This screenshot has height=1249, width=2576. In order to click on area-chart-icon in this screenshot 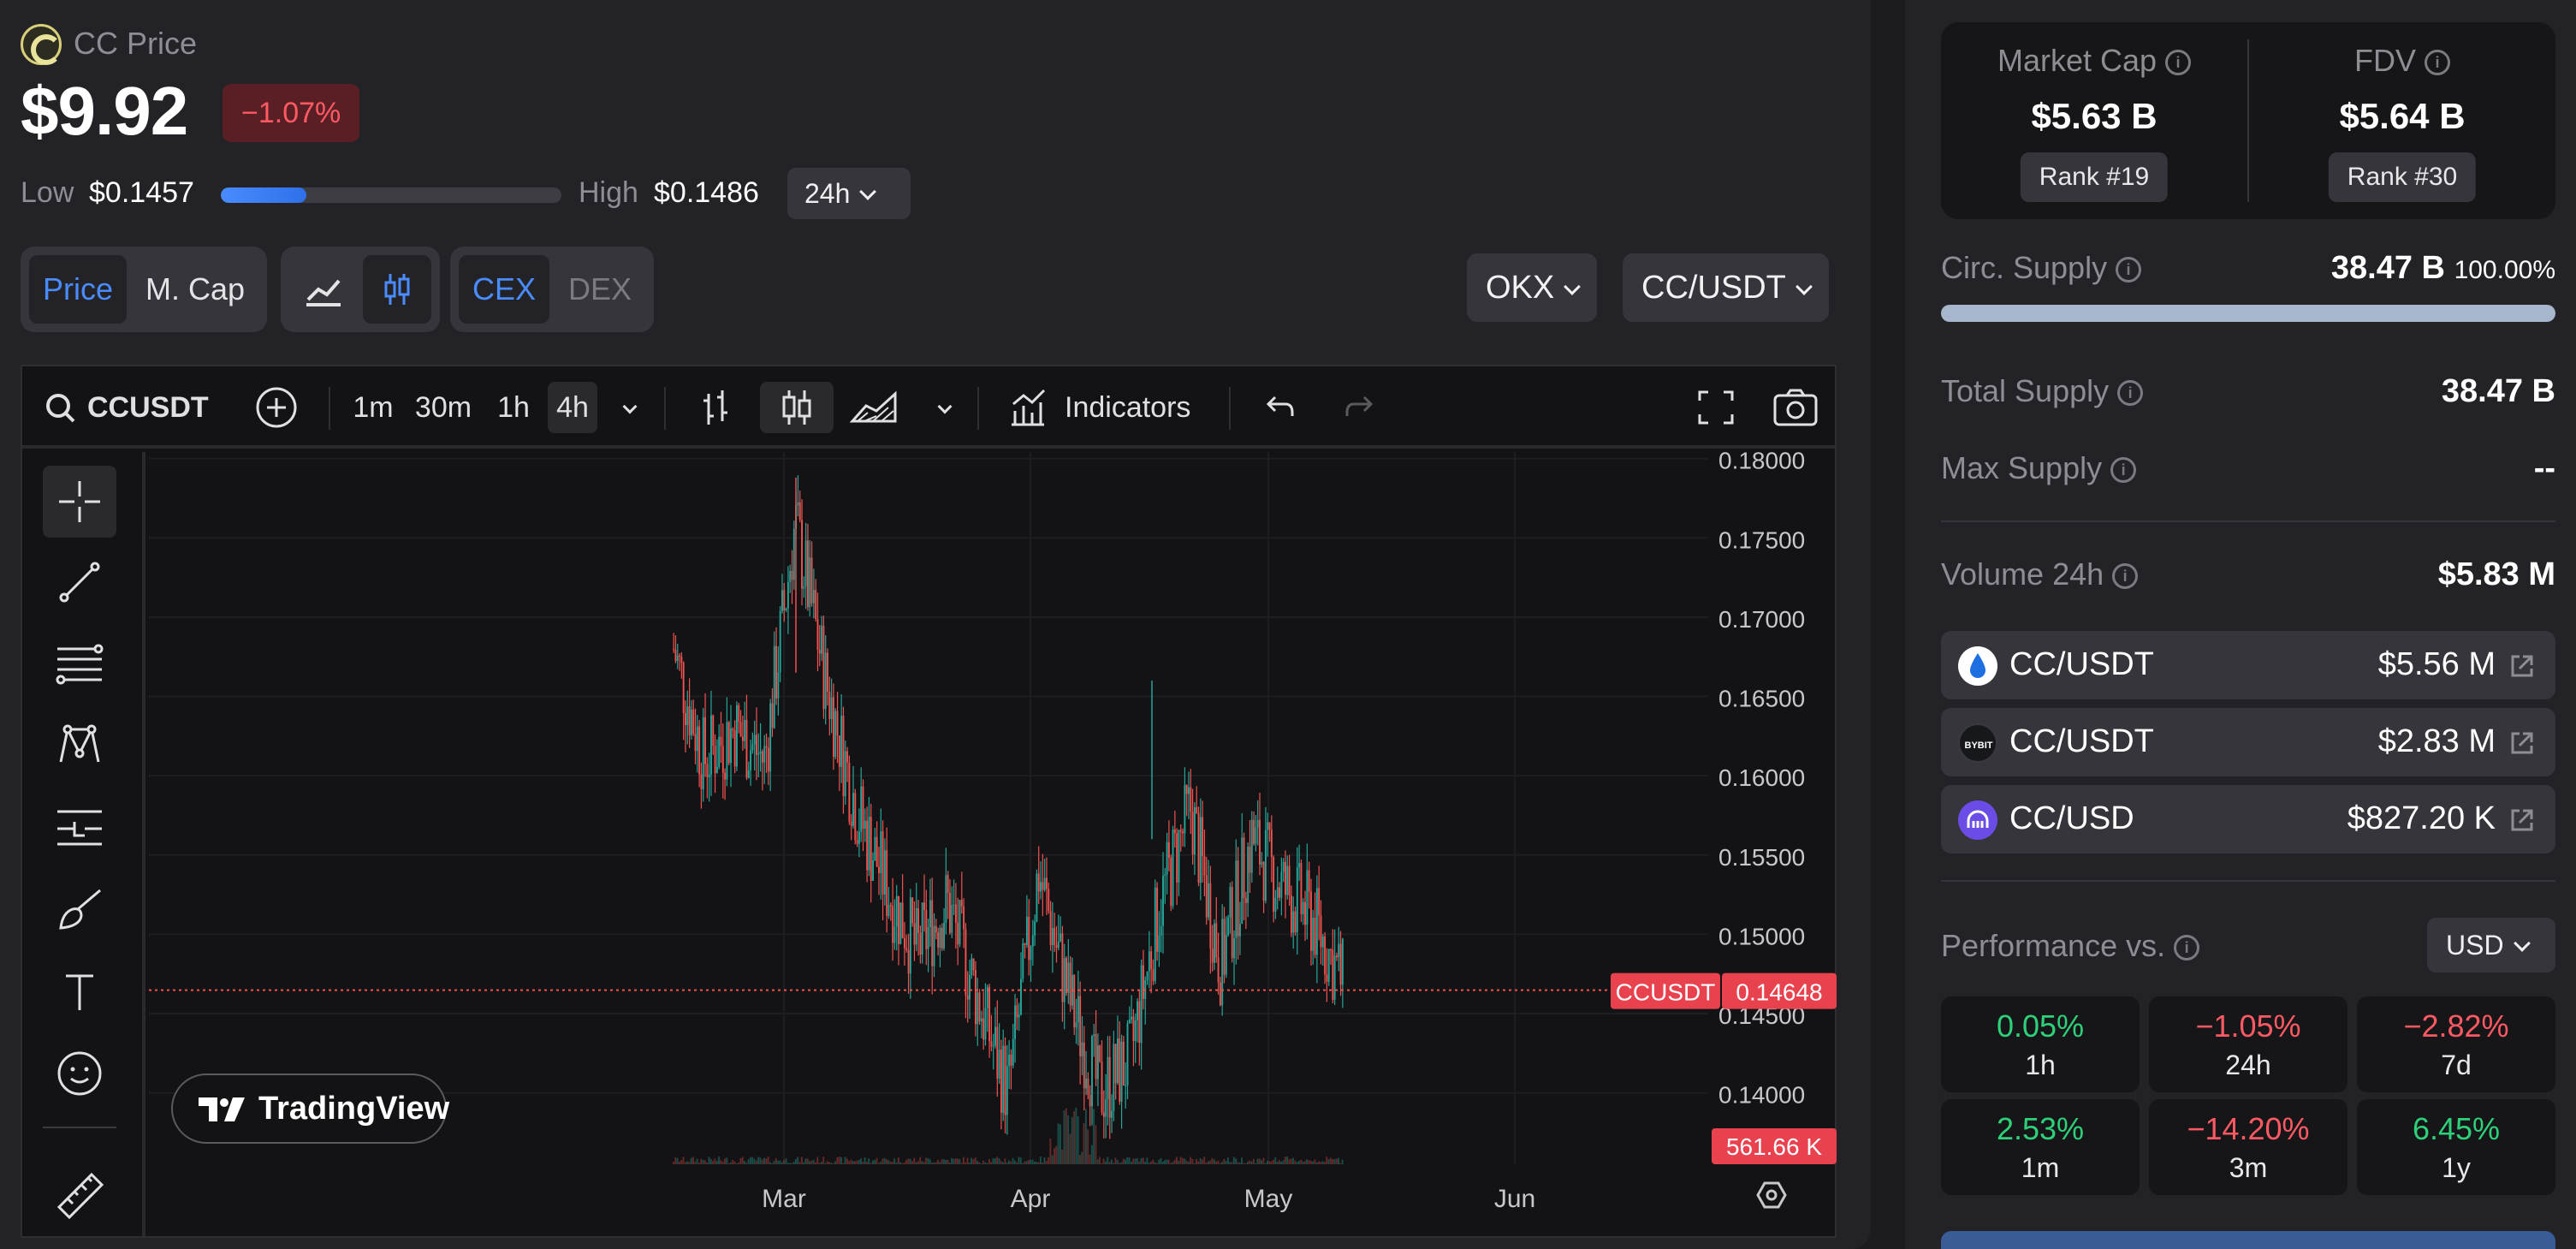, I will do `click(875, 407)`.